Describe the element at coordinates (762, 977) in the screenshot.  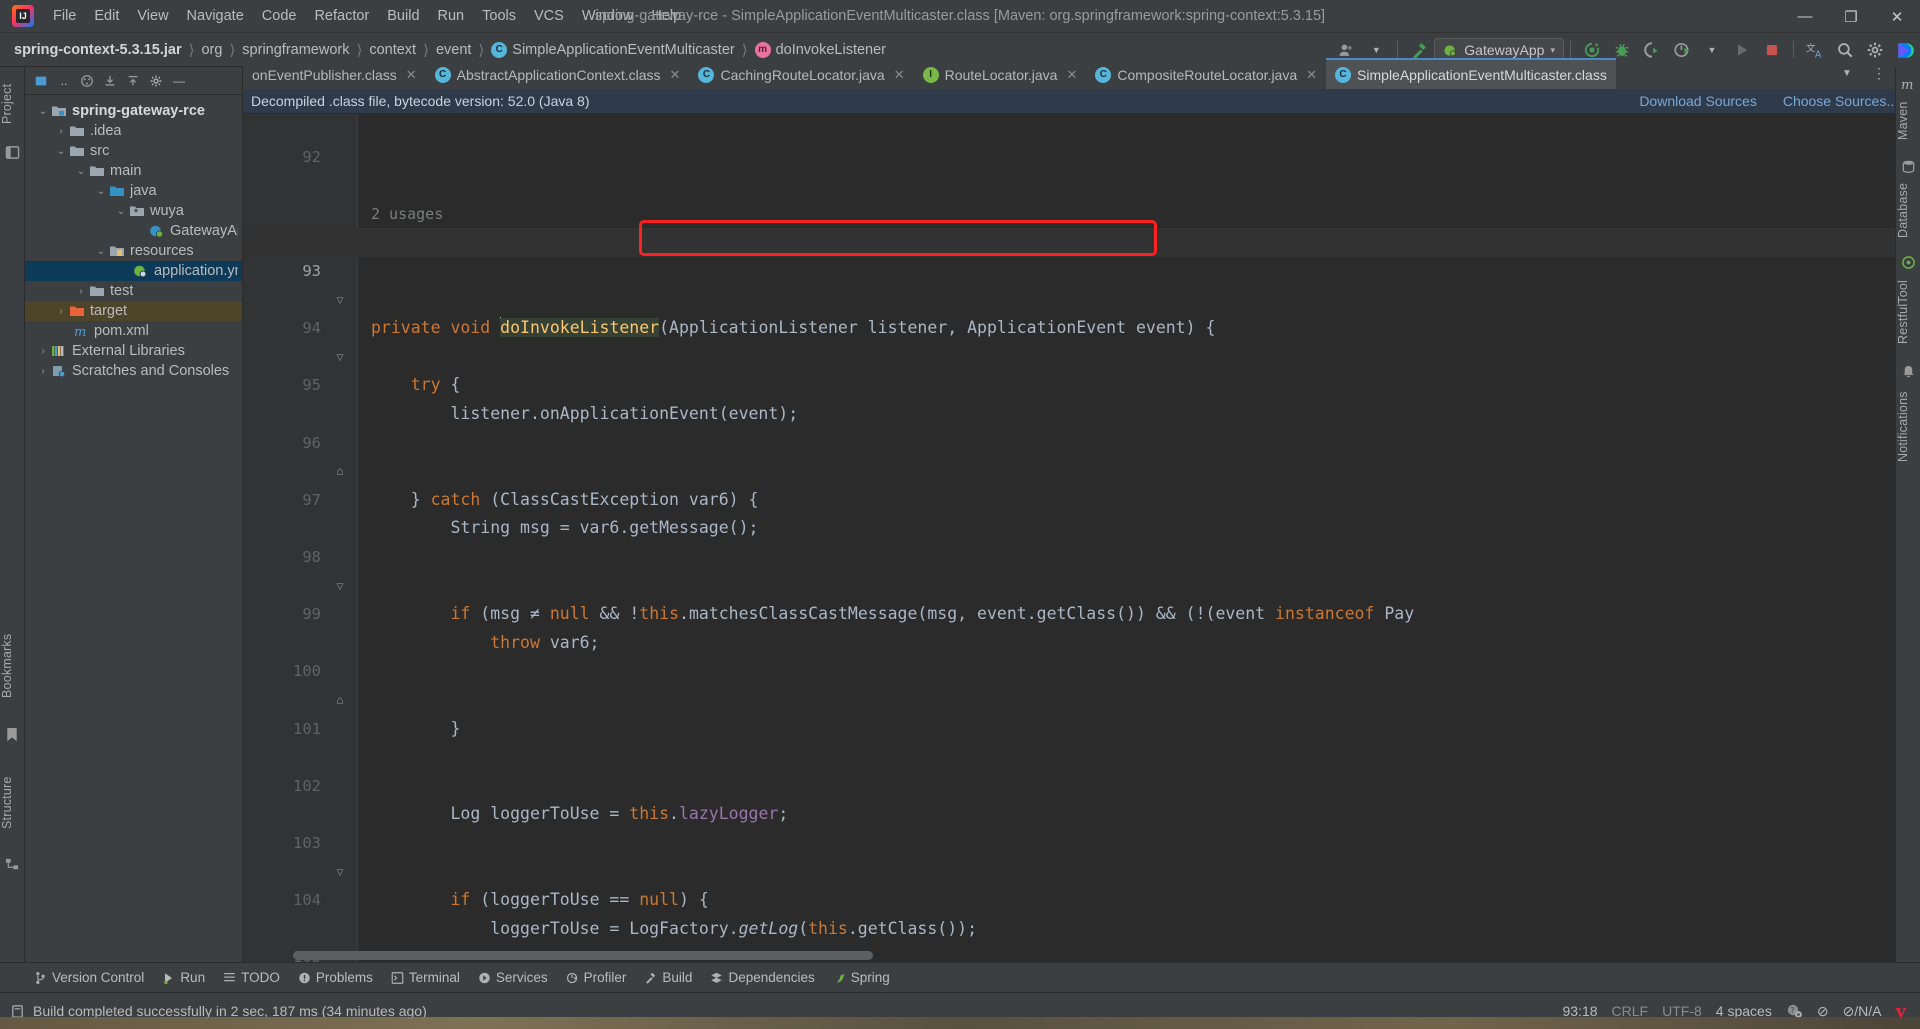
I see `bottom-tool-dependencies: Dependencies` at that location.